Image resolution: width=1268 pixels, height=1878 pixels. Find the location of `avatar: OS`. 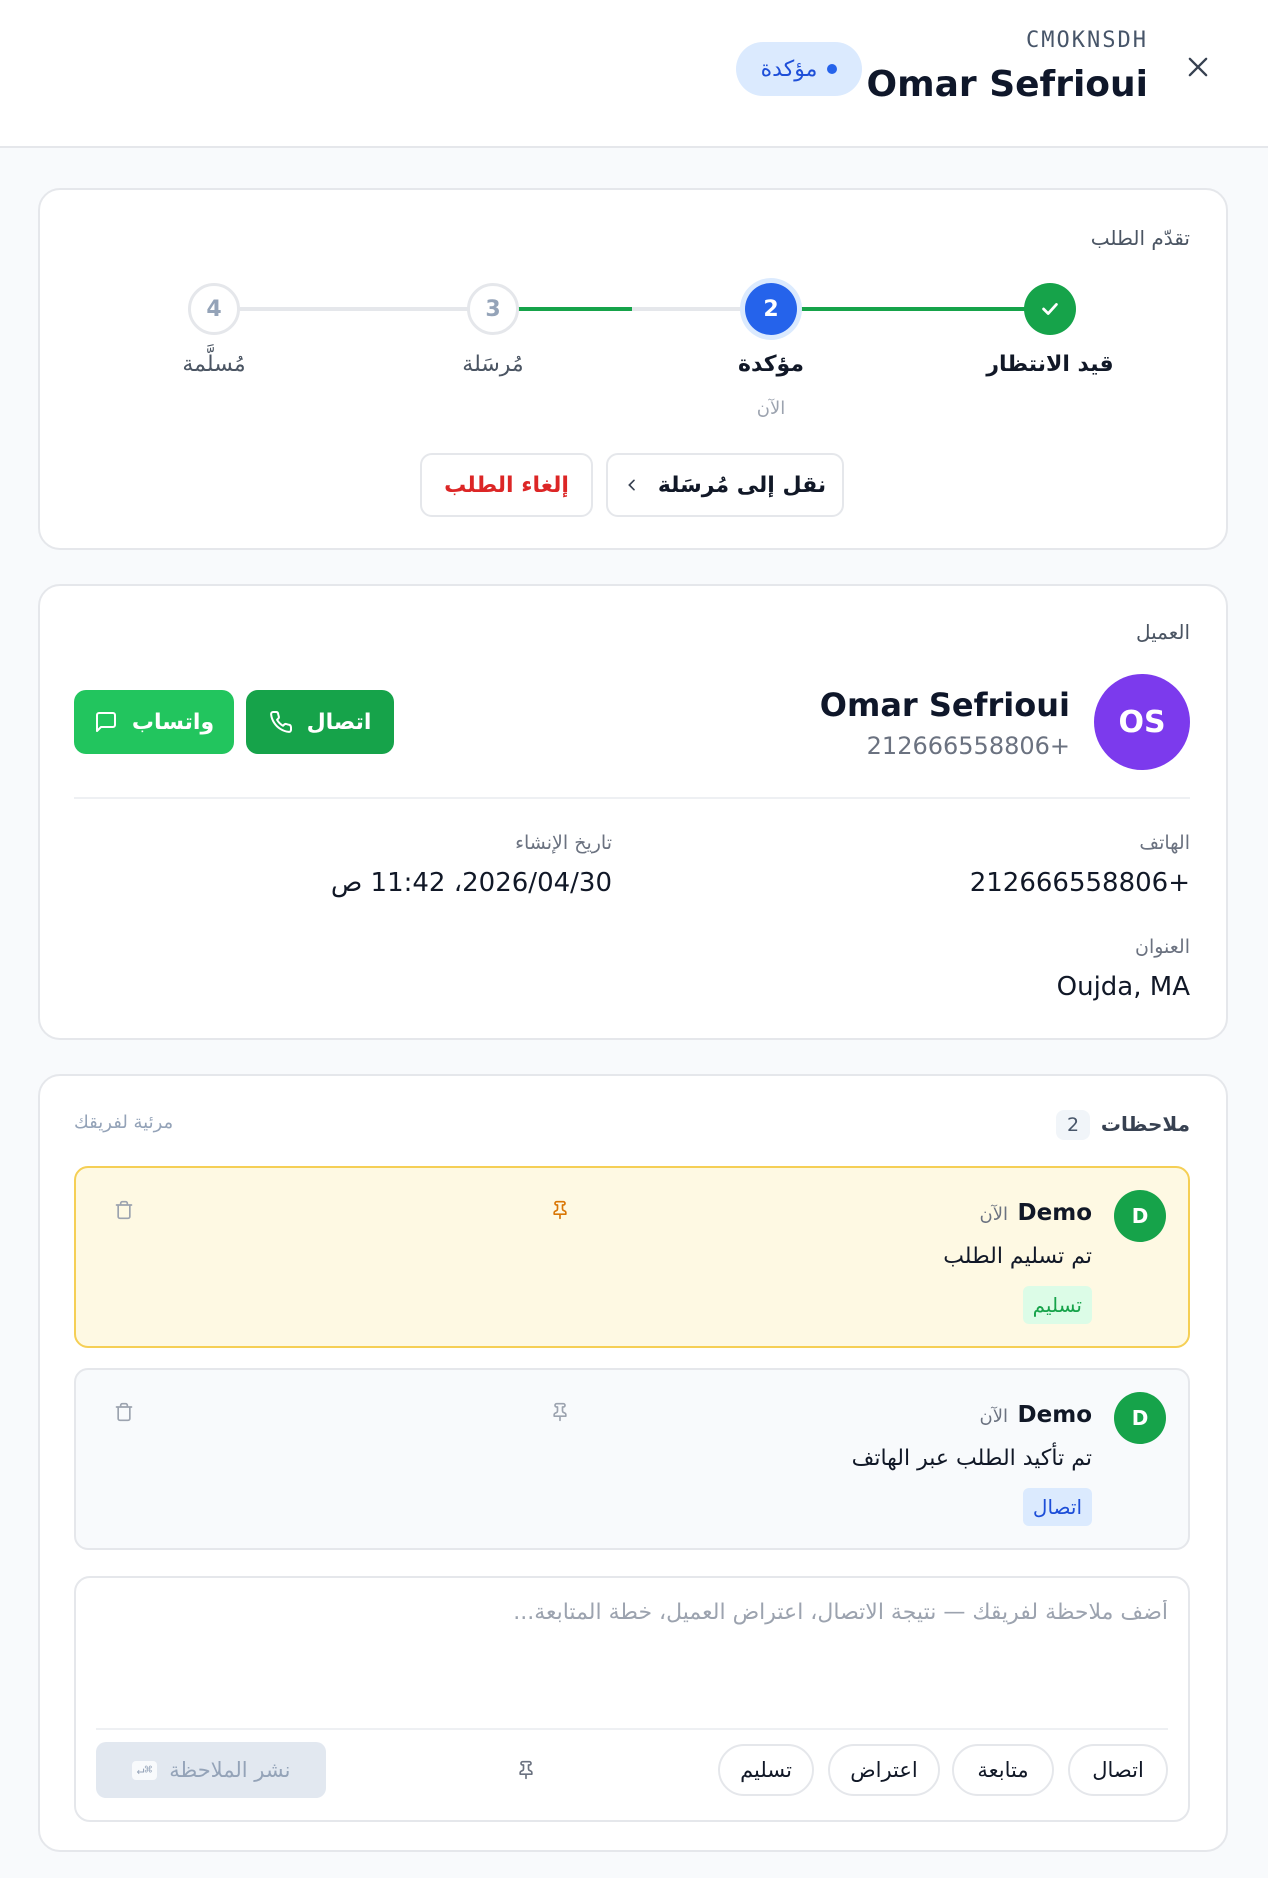

avatar: OS is located at coordinates (1142, 722).